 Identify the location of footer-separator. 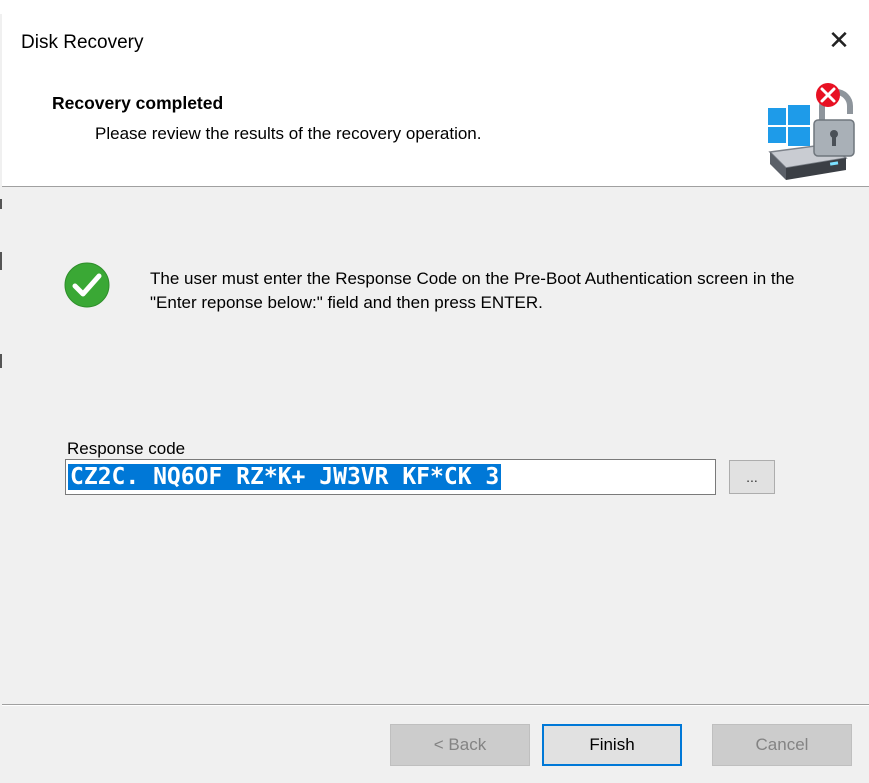
(435, 705).